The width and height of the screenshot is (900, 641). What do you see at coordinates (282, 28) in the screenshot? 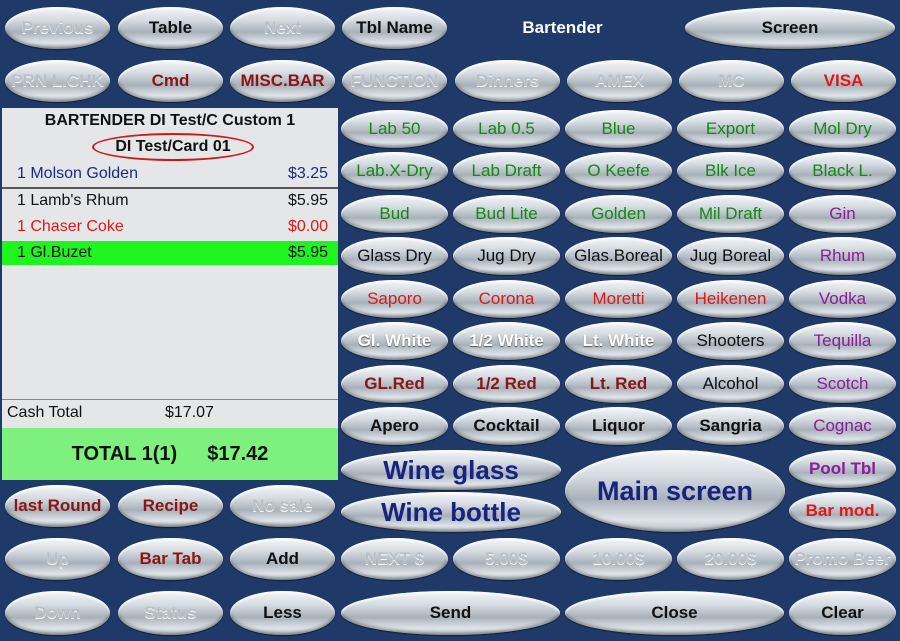
I see `next-button: Next` at bounding box center [282, 28].